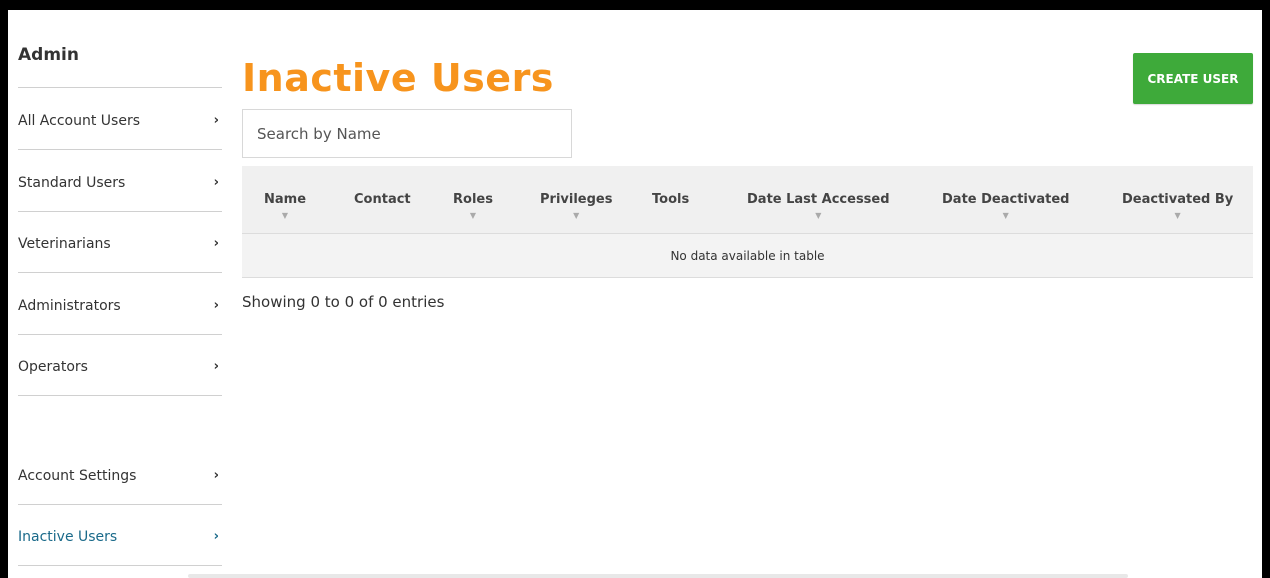 The image size is (1270, 578). I want to click on column-header-label: Date Last Accessed, so click(818, 199).